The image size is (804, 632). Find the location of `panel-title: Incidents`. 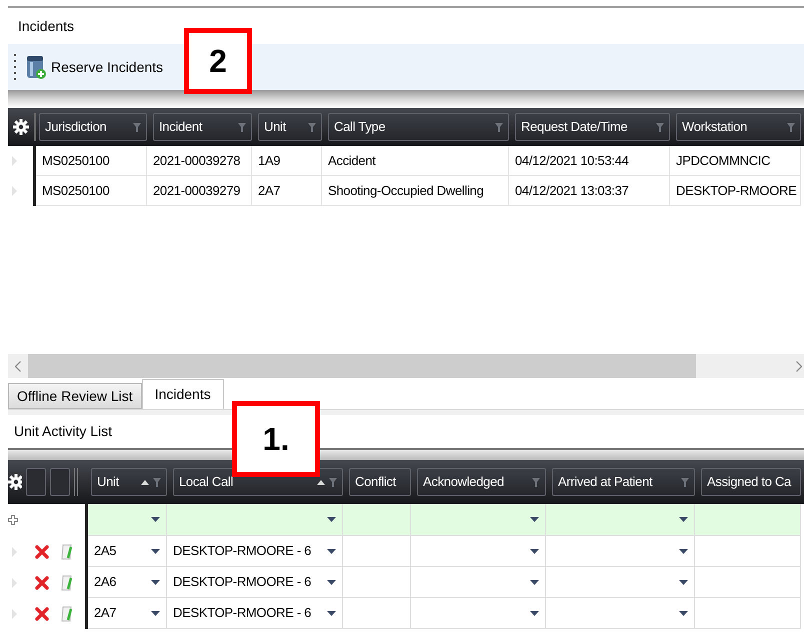

panel-title: Incidents is located at coordinates (46, 26).